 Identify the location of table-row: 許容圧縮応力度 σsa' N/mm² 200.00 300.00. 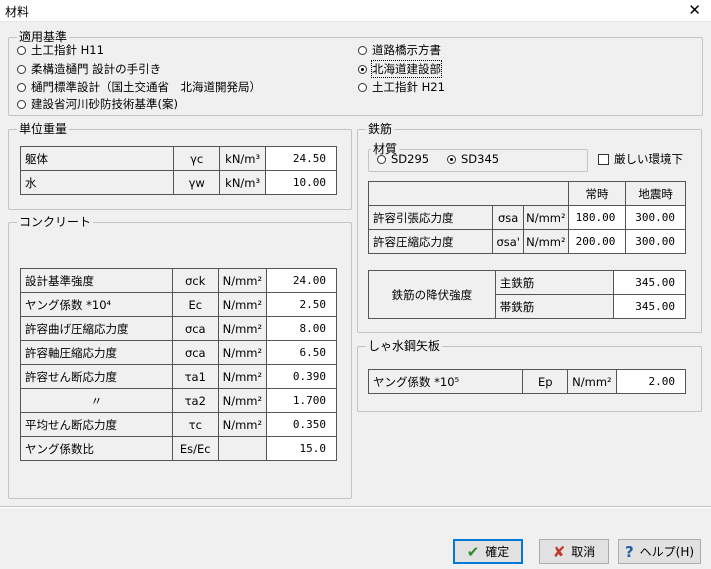
(526, 241).